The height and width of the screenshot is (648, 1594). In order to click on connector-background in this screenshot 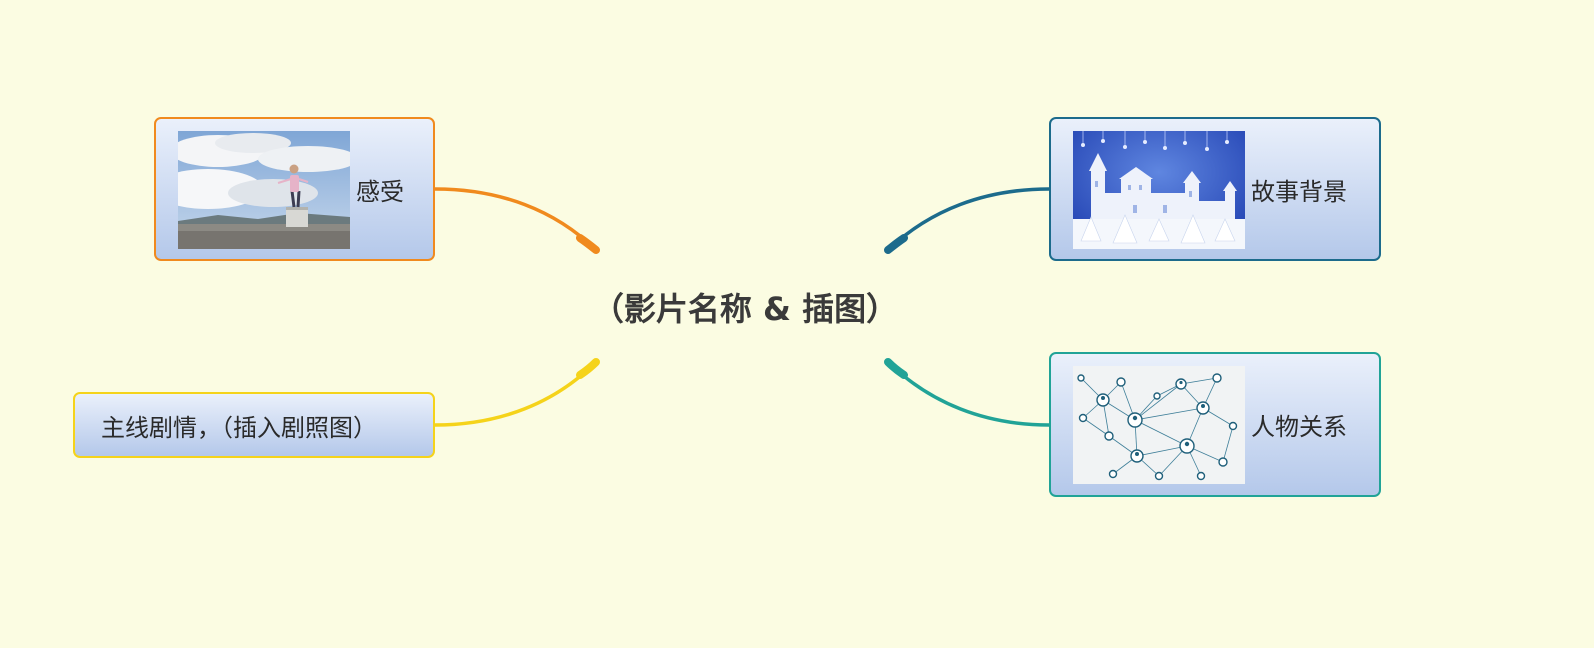, I will do `click(968, 219)`.